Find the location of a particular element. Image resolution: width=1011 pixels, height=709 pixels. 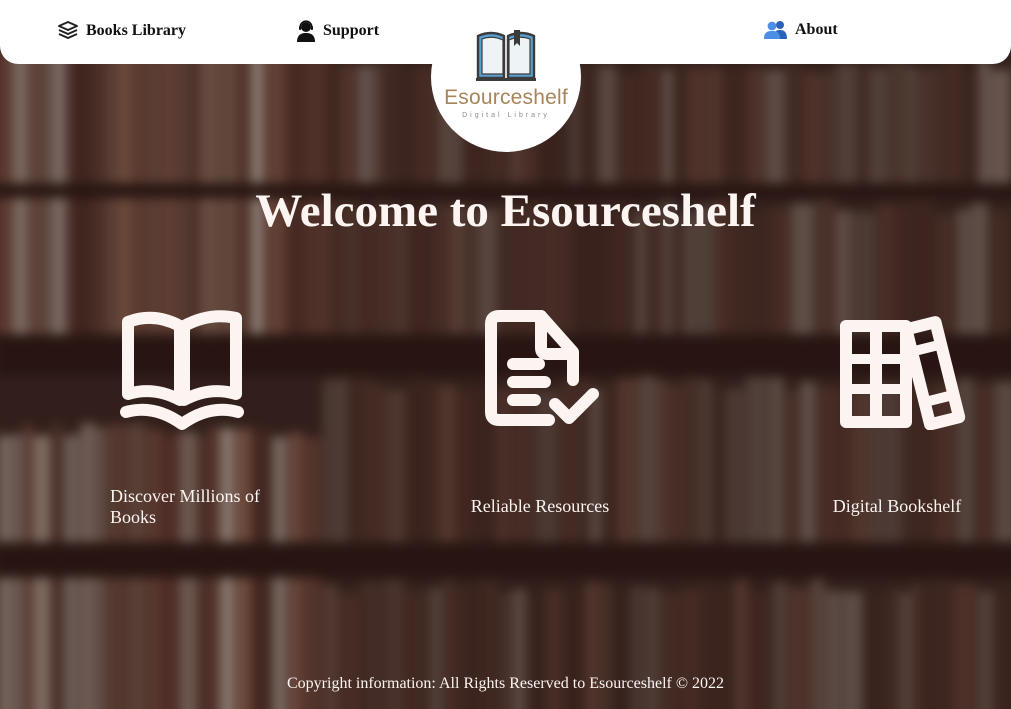

logo-name-prefix: Esource is located at coordinates (483, 97).